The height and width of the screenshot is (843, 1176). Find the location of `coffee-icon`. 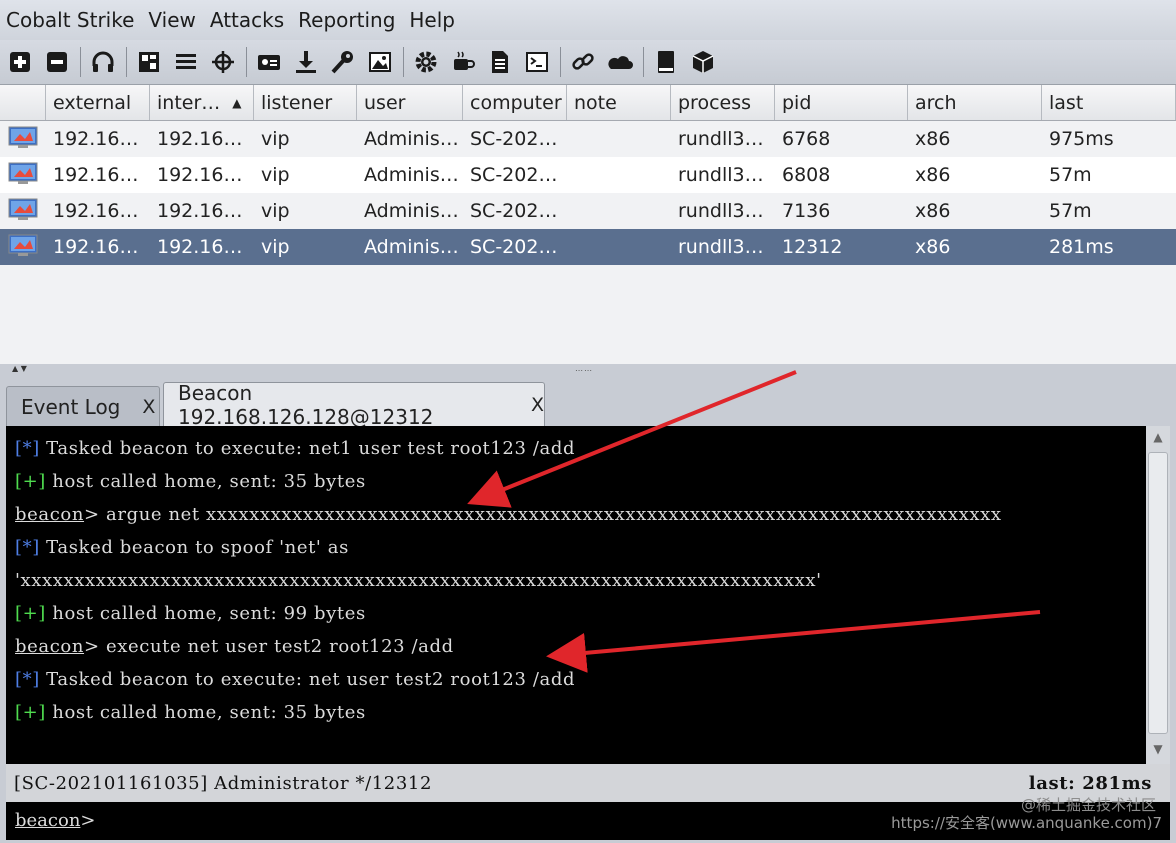

coffee-icon is located at coordinates (463, 62).